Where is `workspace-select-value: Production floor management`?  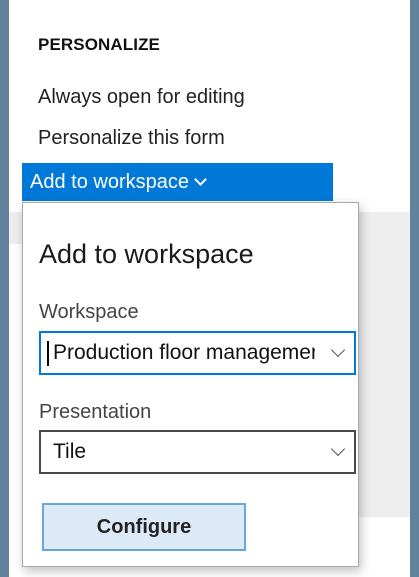 workspace-select-value: Production floor management is located at coordinates (184, 352).